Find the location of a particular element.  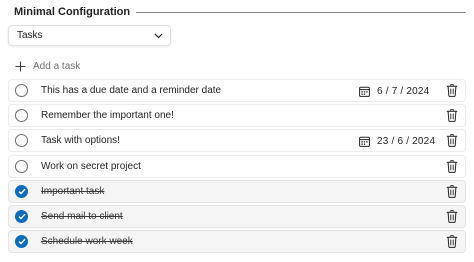

chevron-down-icon is located at coordinates (158, 36).